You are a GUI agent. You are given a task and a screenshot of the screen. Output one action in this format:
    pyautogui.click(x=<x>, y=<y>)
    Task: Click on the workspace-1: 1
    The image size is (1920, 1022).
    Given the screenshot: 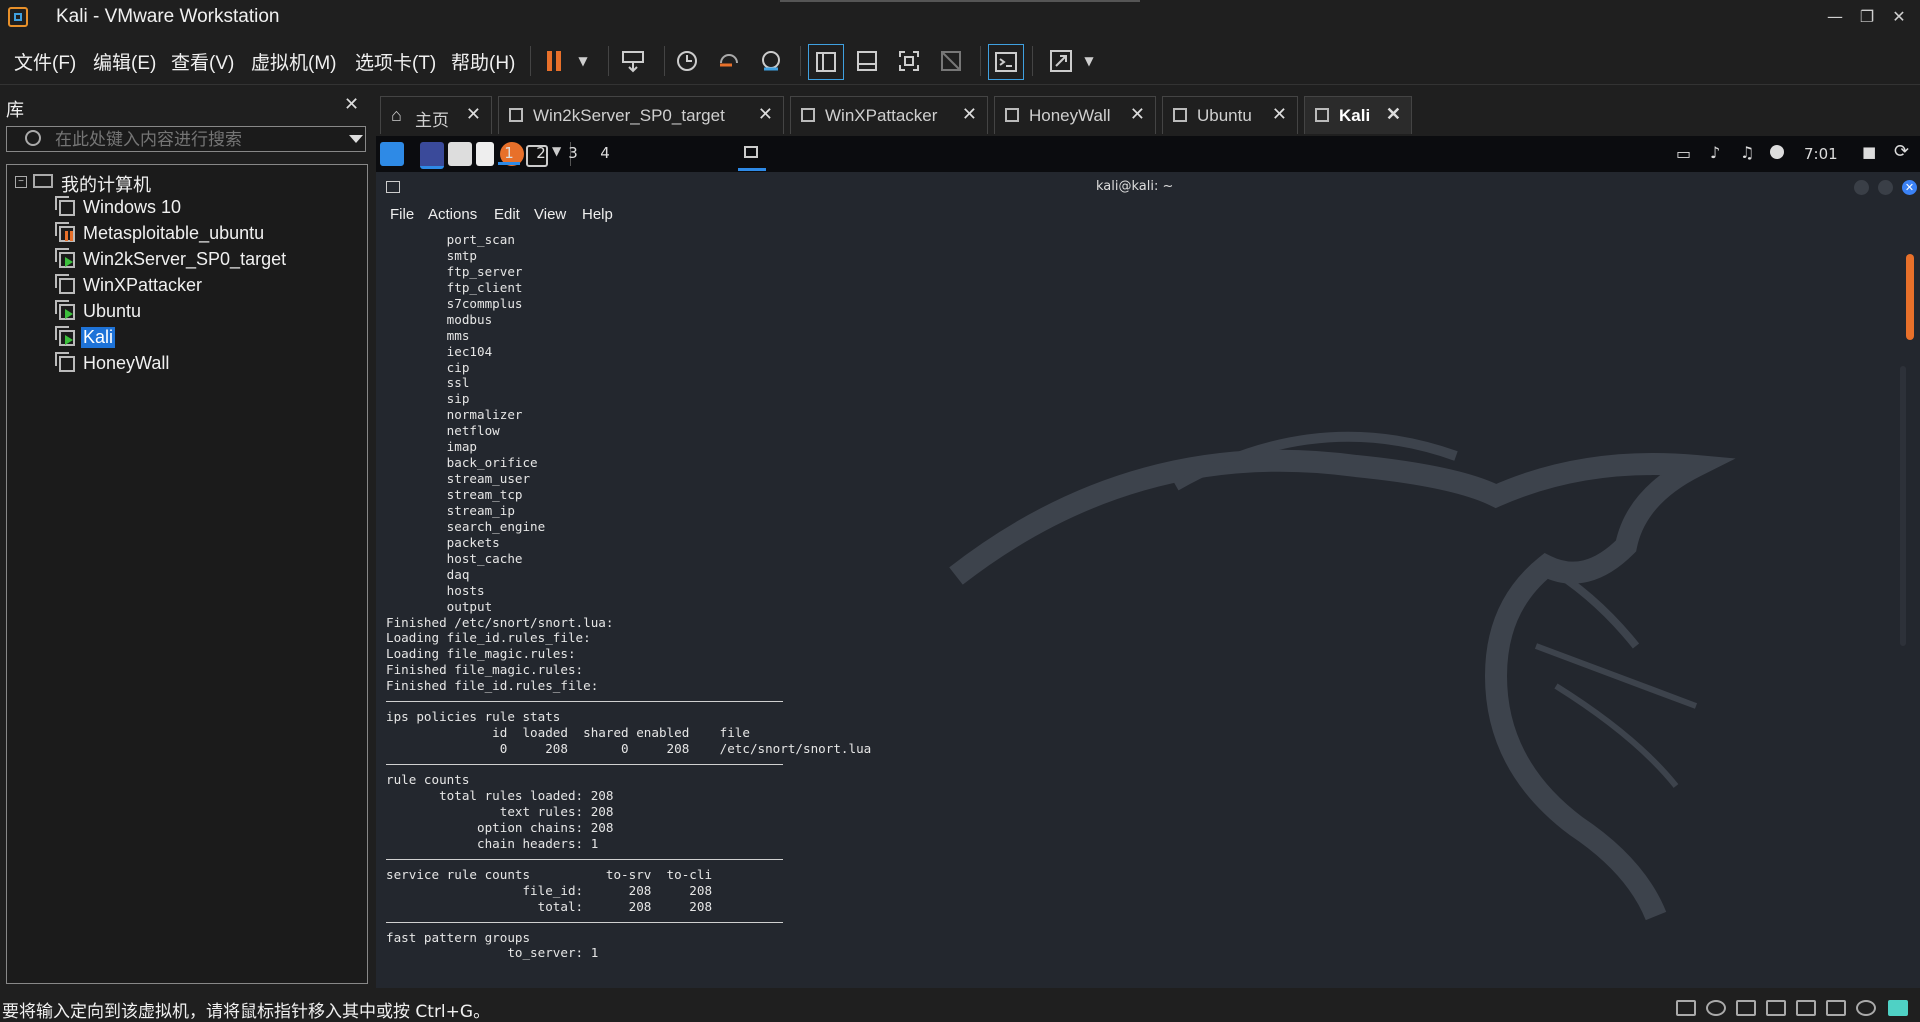 What is the action you would take?
    pyautogui.click(x=509, y=154)
    